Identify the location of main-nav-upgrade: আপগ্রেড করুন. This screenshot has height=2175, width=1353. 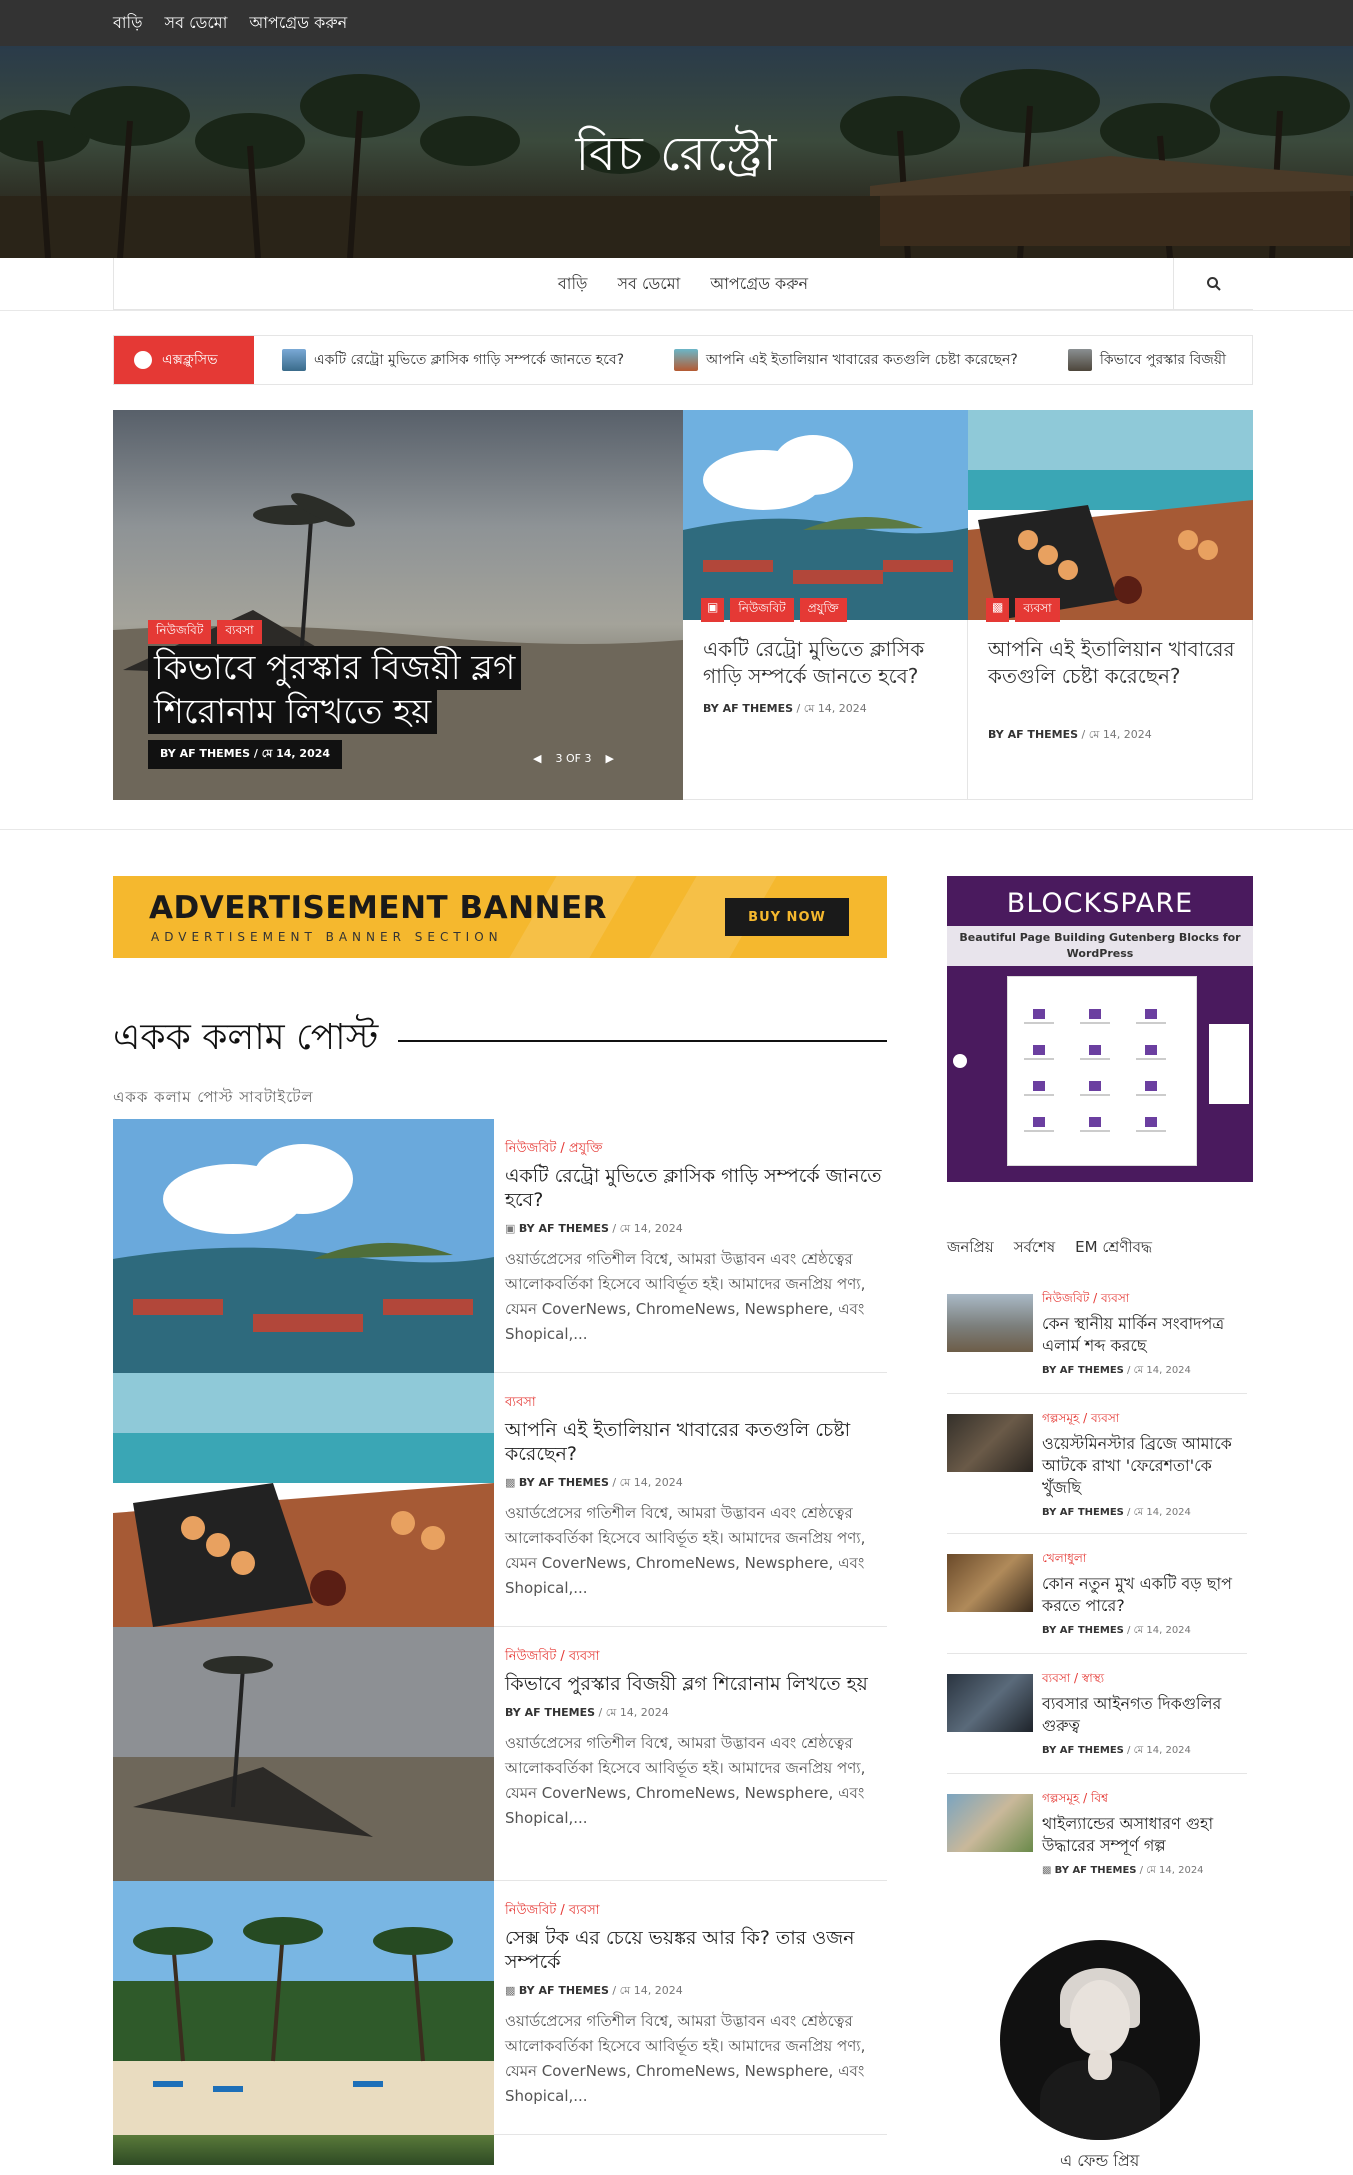
(759, 284).